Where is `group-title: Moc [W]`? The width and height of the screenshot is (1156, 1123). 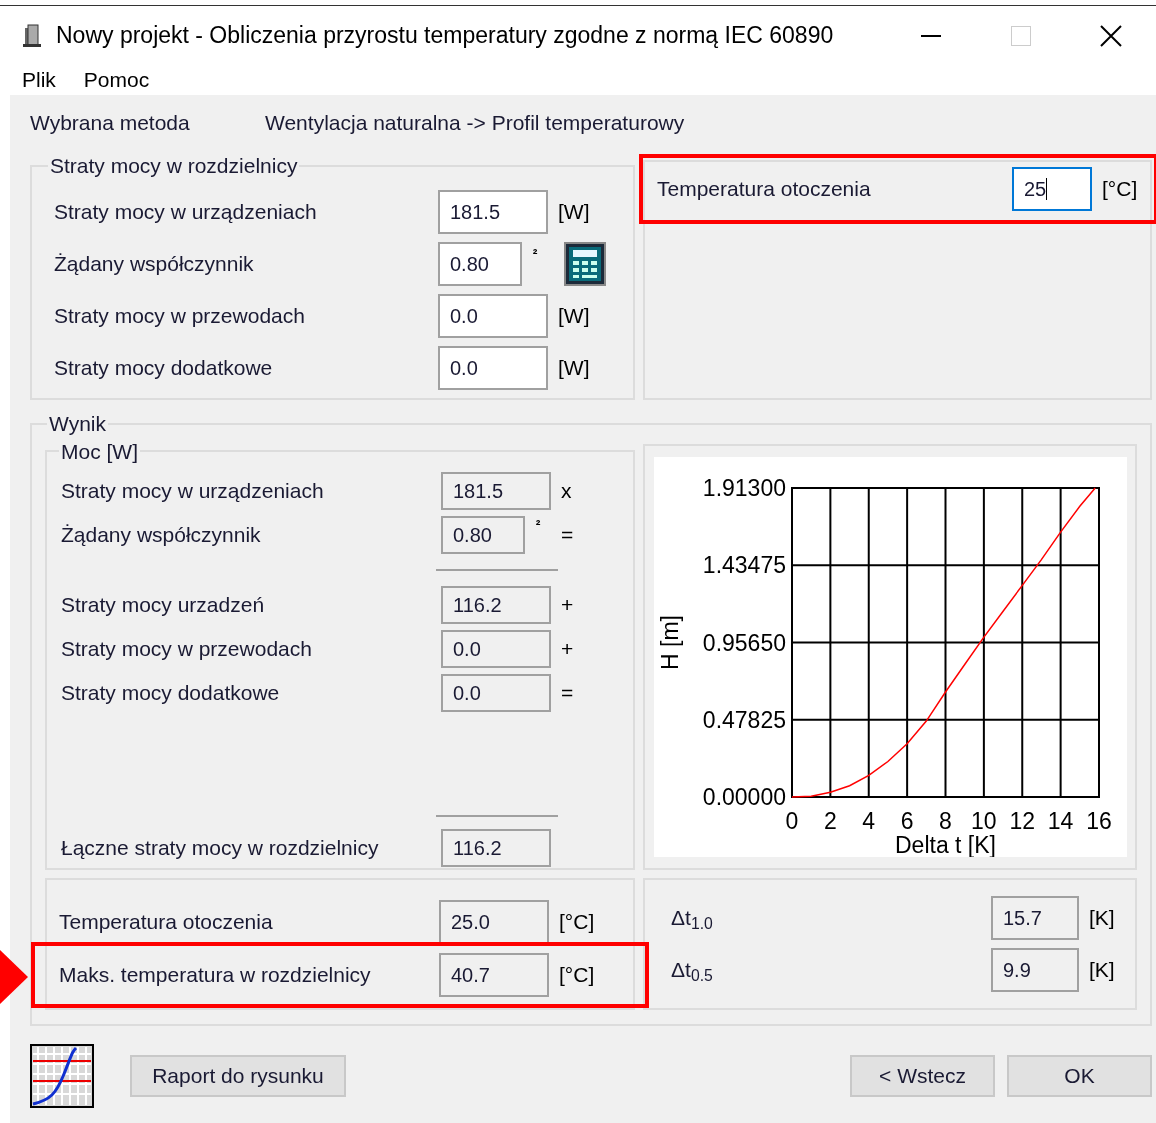
group-title: Moc [W] is located at coordinates (99, 451).